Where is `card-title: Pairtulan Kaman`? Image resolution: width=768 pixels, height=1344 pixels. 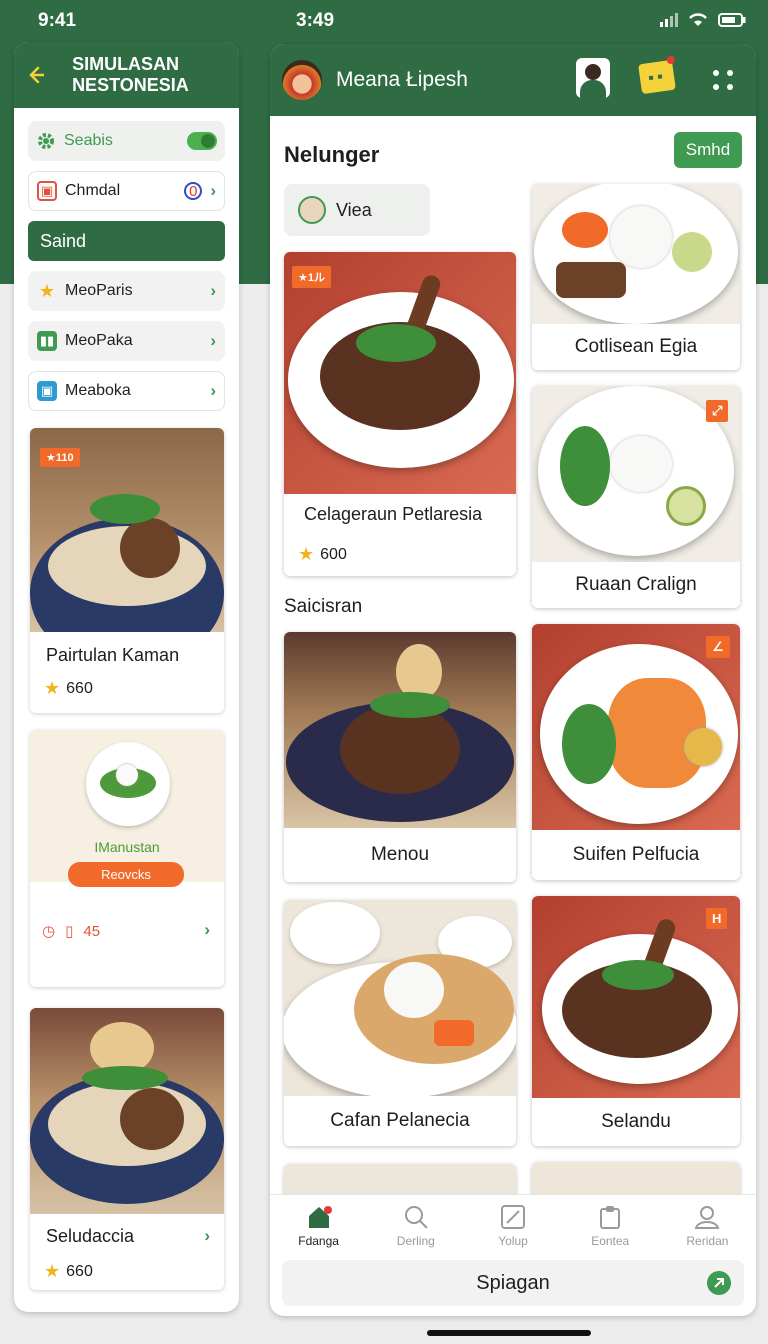
card-title: Pairtulan Kaman is located at coordinates (113, 655).